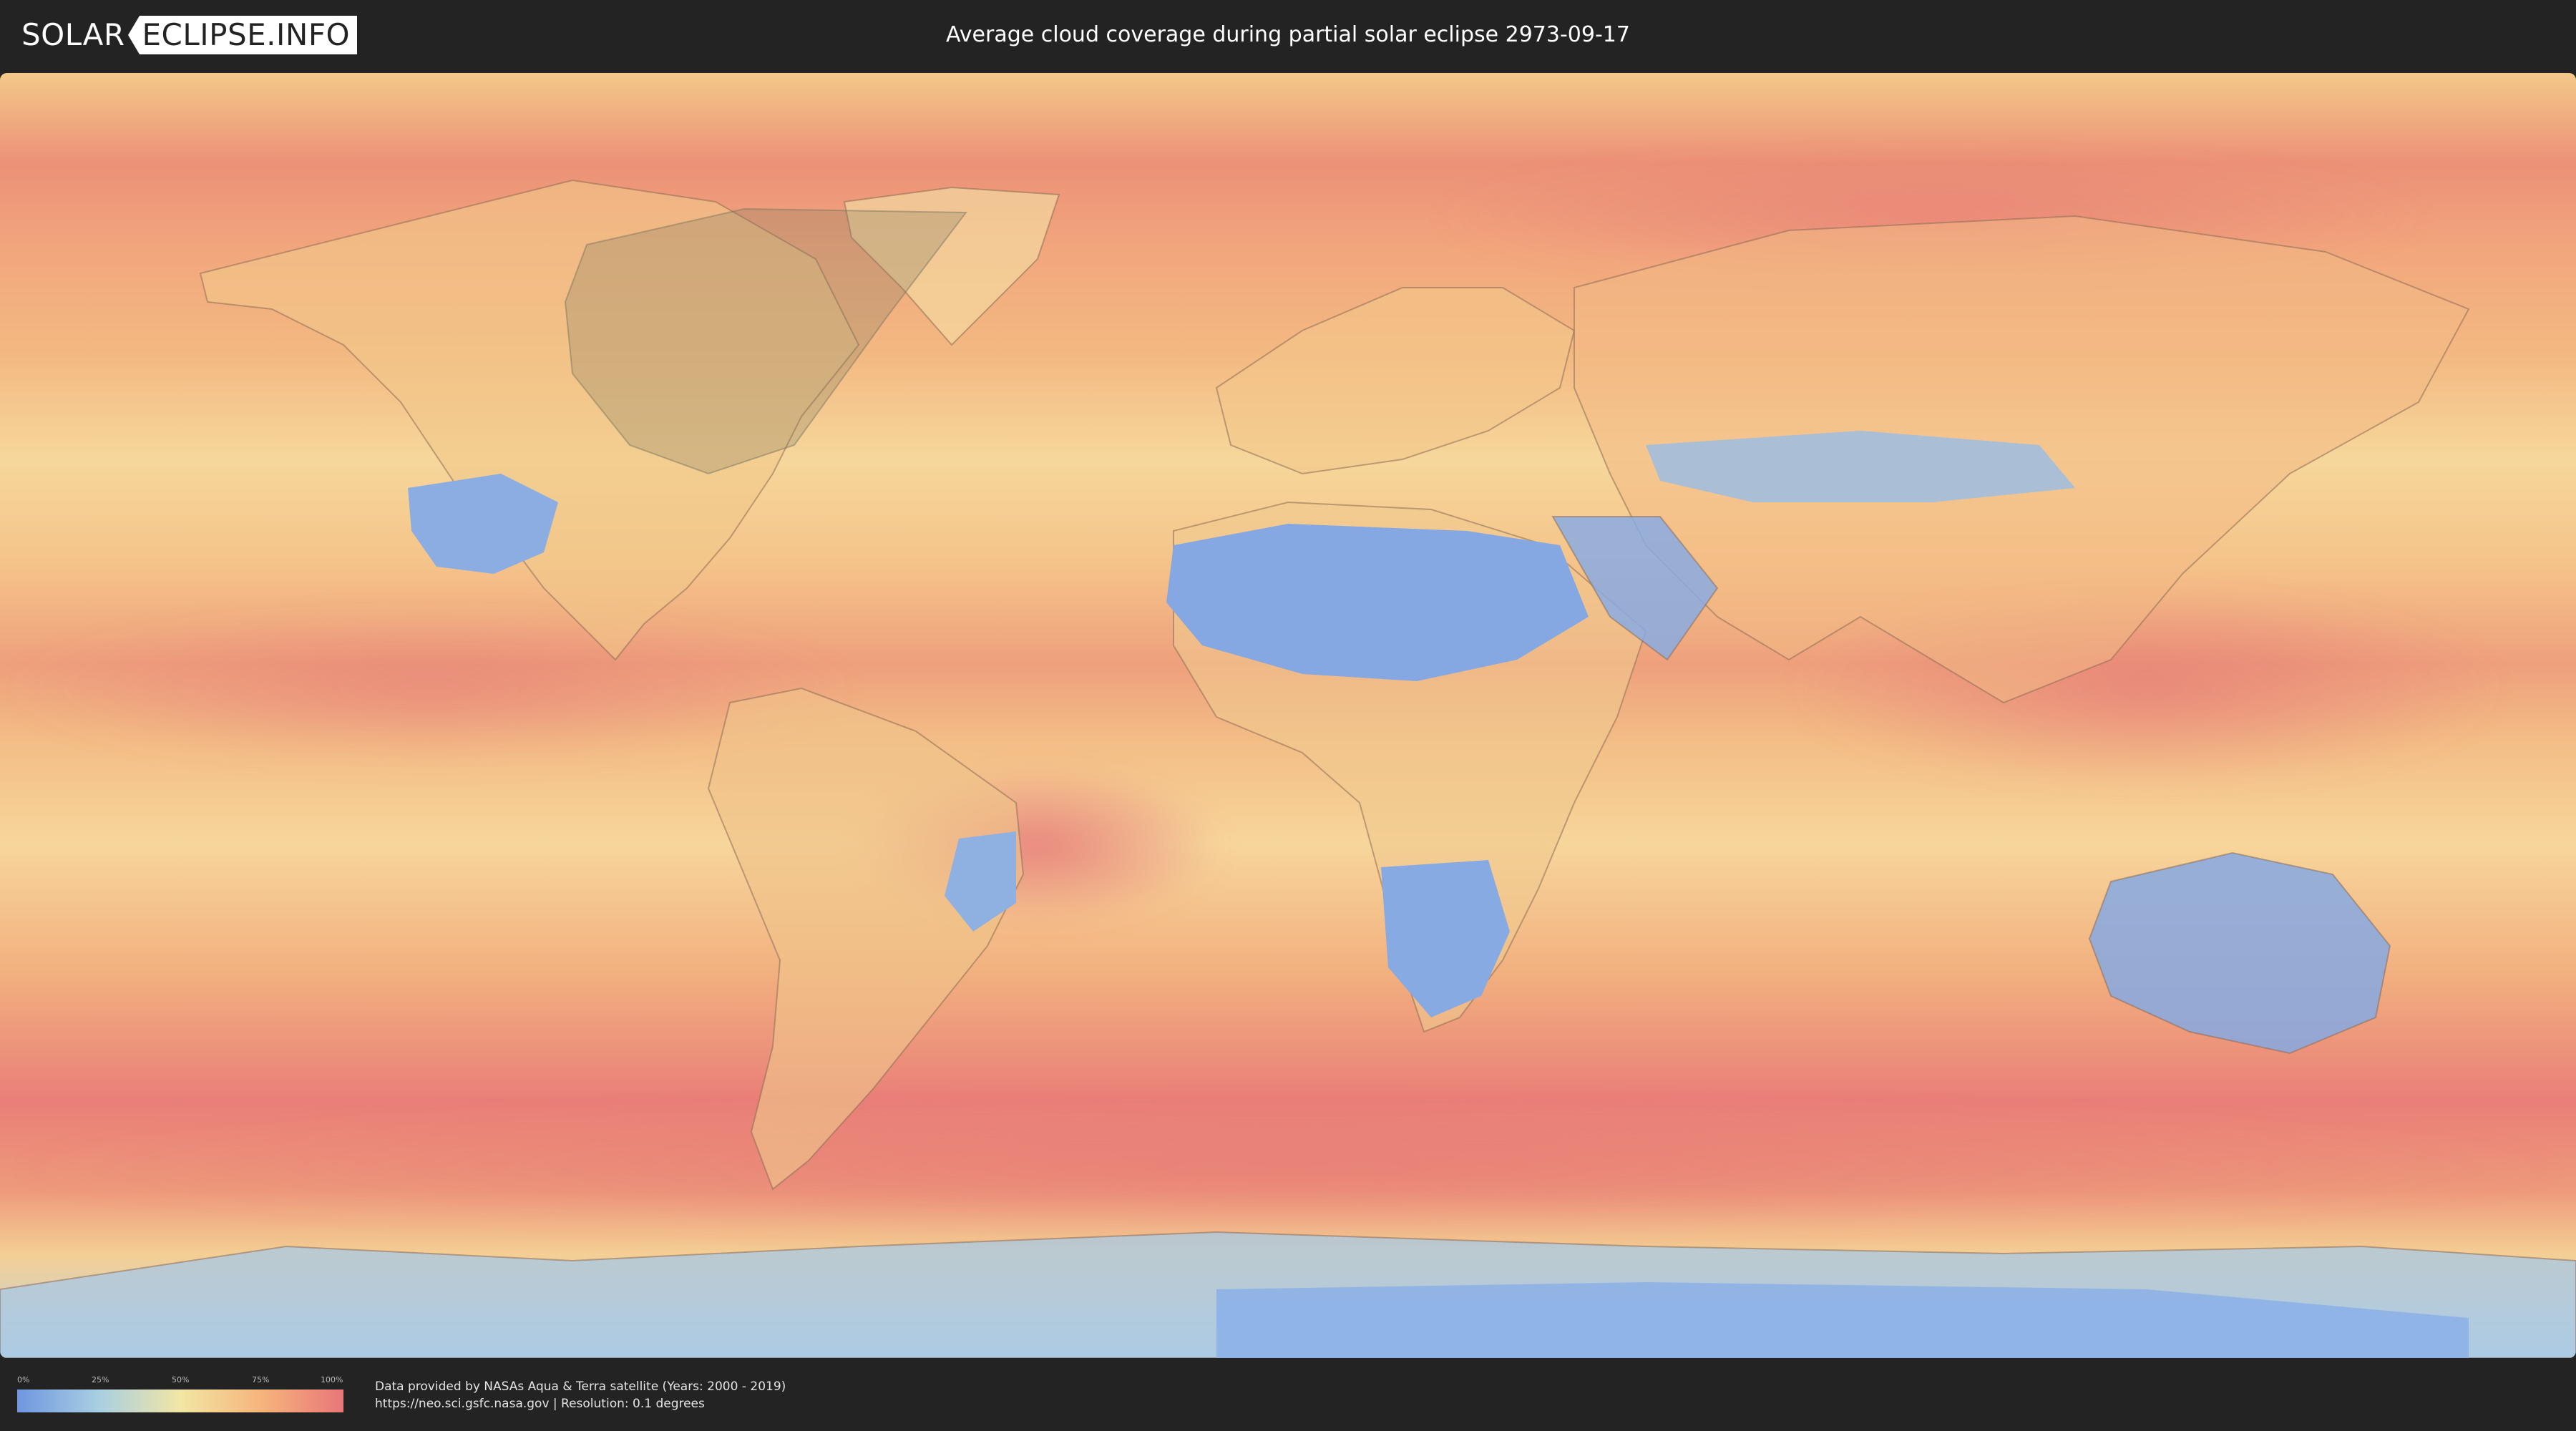 This screenshot has height=1431, width=2576. What do you see at coordinates (100, 1379) in the screenshot?
I see `legend-tick-25: 25%` at bounding box center [100, 1379].